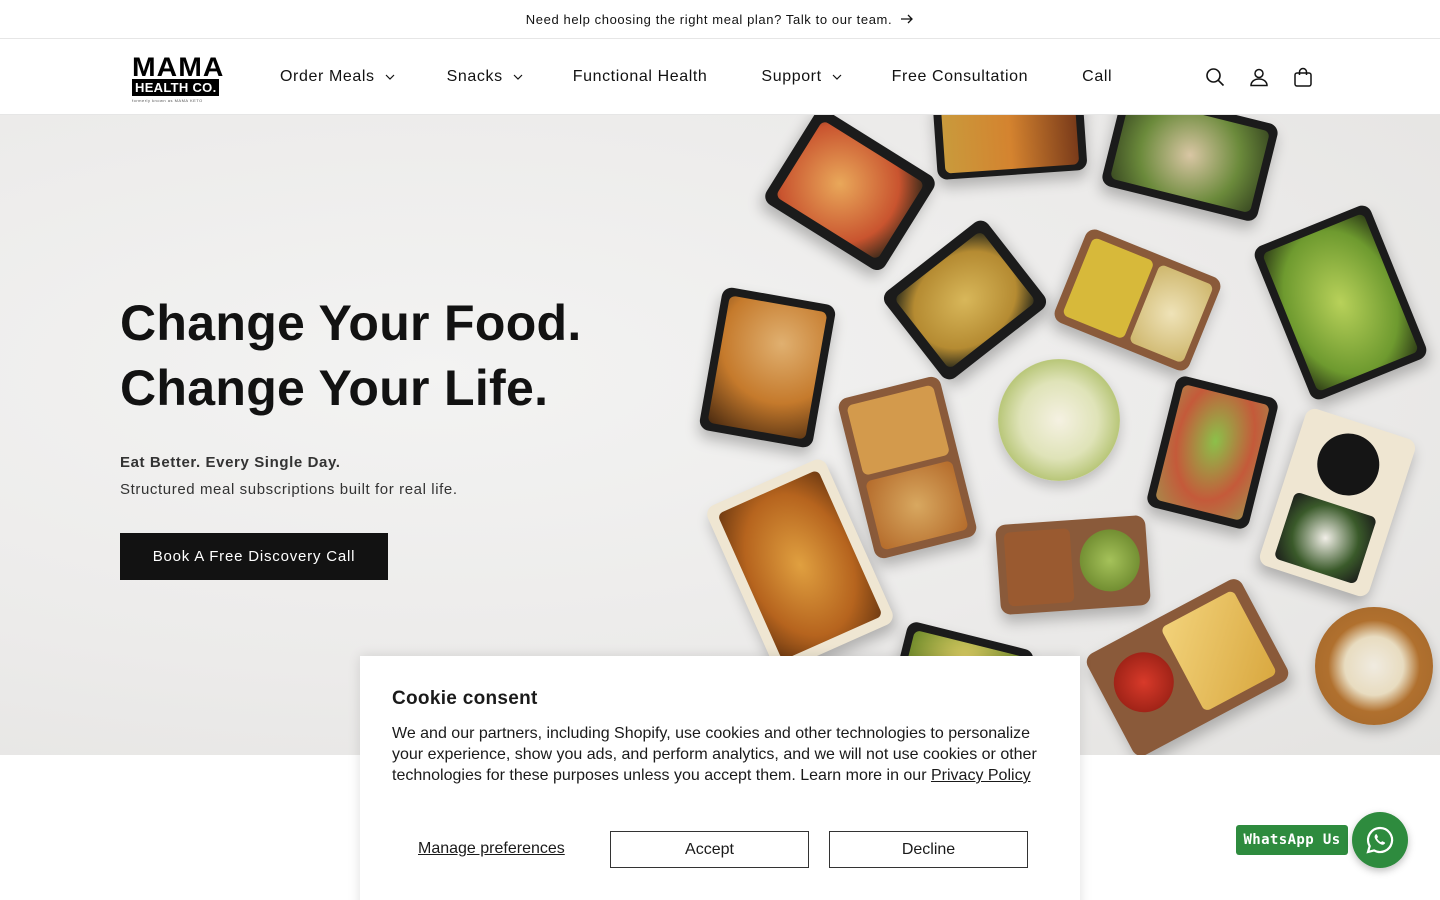 The height and width of the screenshot is (900, 1440). What do you see at coordinates (1059, 420) in the screenshot?
I see `salad-bowl` at bounding box center [1059, 420].